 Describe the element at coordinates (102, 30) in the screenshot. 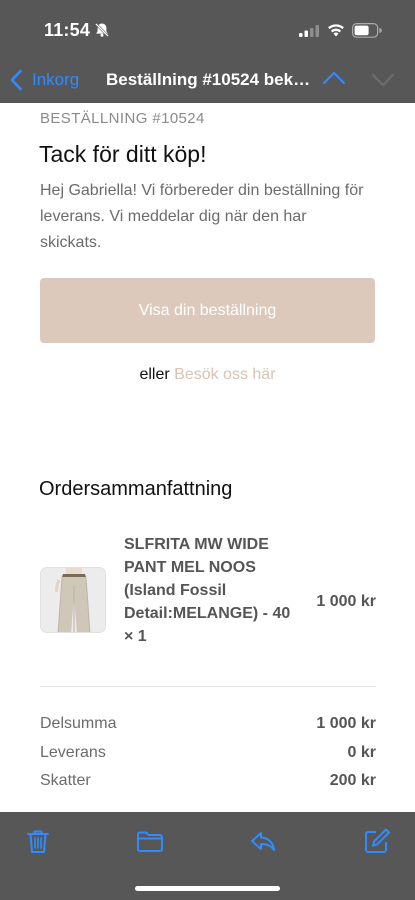

I see `bell-slash-icon` at that location.